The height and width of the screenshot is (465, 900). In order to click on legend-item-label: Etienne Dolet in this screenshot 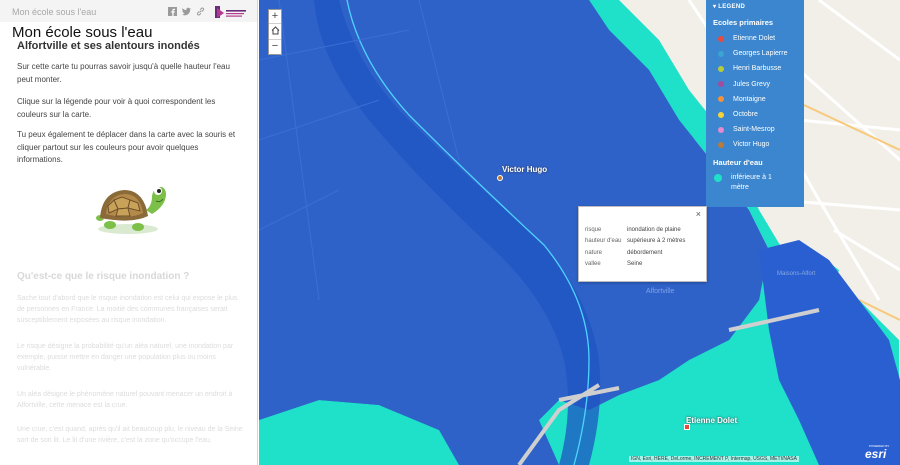, I will do `click(754, 39)`.